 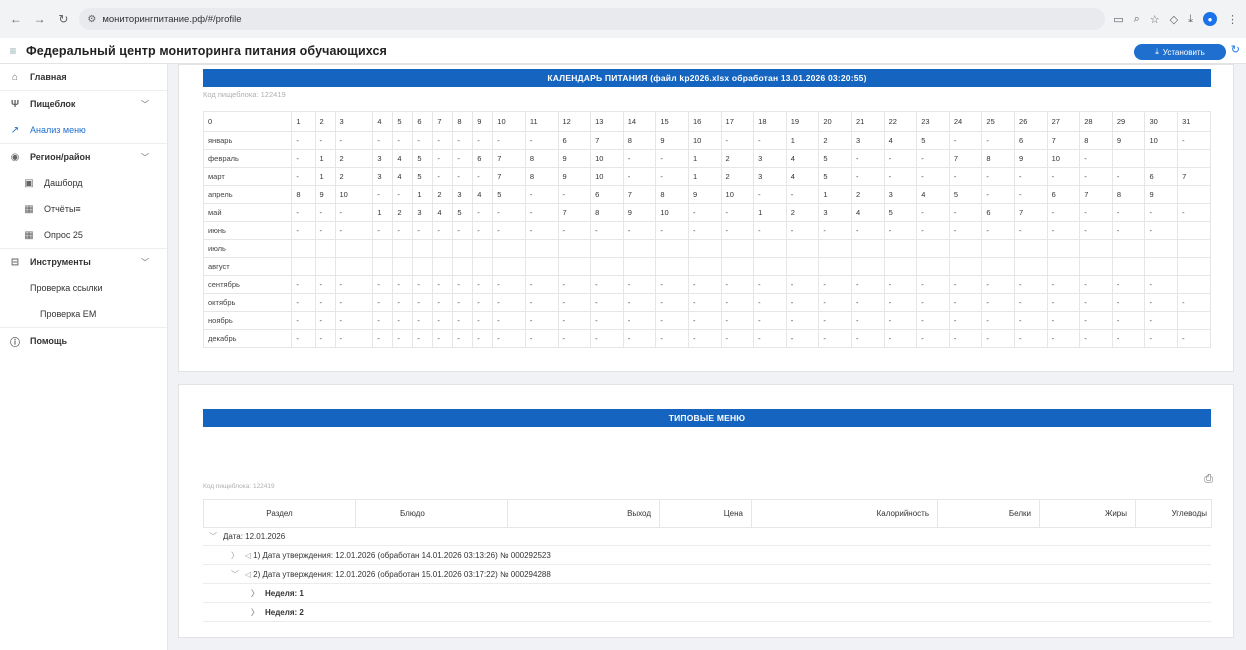 What do you see at coordinates (583, 513) in the screenshot?
I see `column-header-yield: Выход` at bounding box center [583, 513].